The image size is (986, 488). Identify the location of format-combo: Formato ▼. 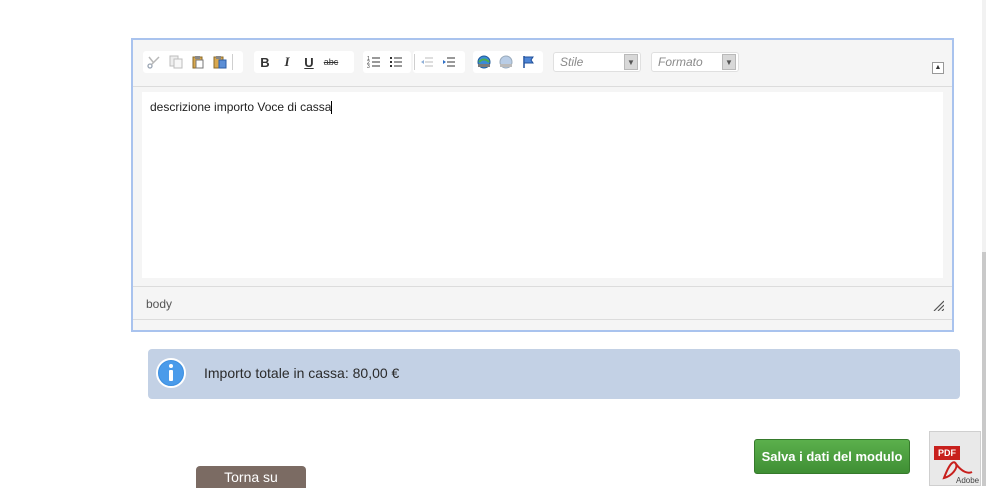
(695, 62).